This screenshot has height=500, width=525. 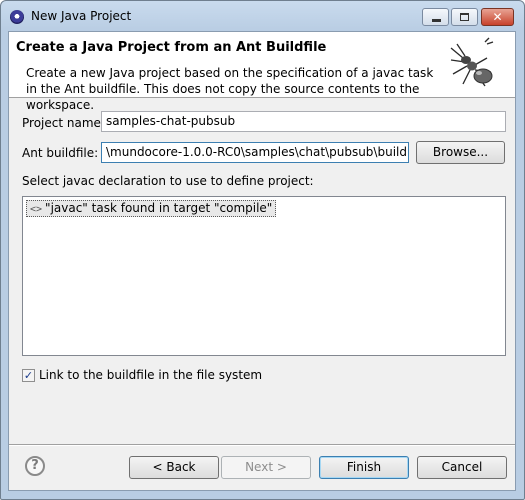 What do you see at coordinates (35, 466) in the screenshot?
I see `help-icon: ?` at bounding box center [35, 466].